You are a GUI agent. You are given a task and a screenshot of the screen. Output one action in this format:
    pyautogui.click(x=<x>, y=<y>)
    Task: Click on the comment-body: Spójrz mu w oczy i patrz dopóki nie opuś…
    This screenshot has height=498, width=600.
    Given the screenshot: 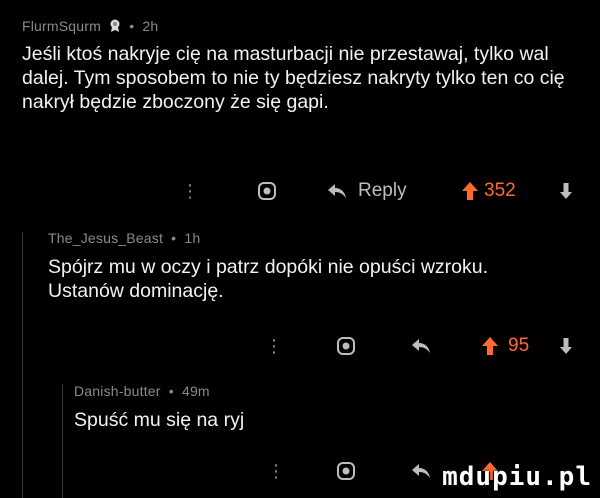 What is the action you would take?
    pyautogui.click(x=268, y=279)
    